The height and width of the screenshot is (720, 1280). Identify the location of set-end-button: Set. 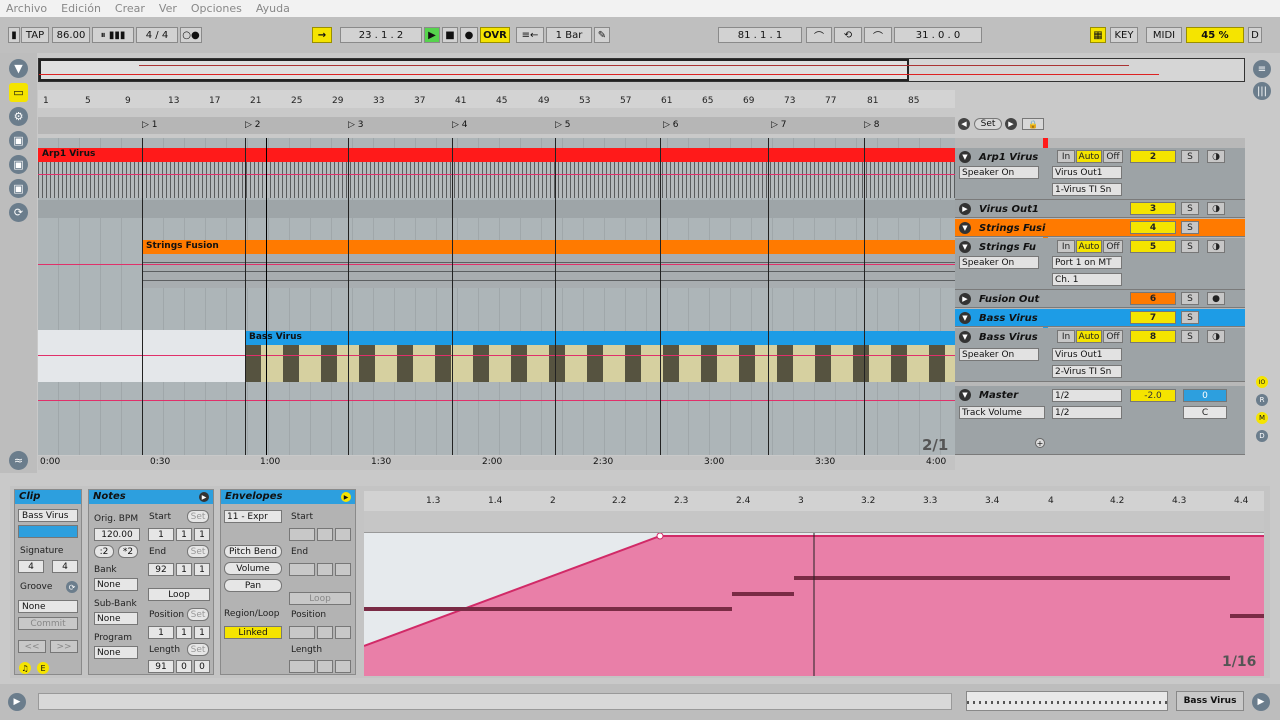
(198, 551).